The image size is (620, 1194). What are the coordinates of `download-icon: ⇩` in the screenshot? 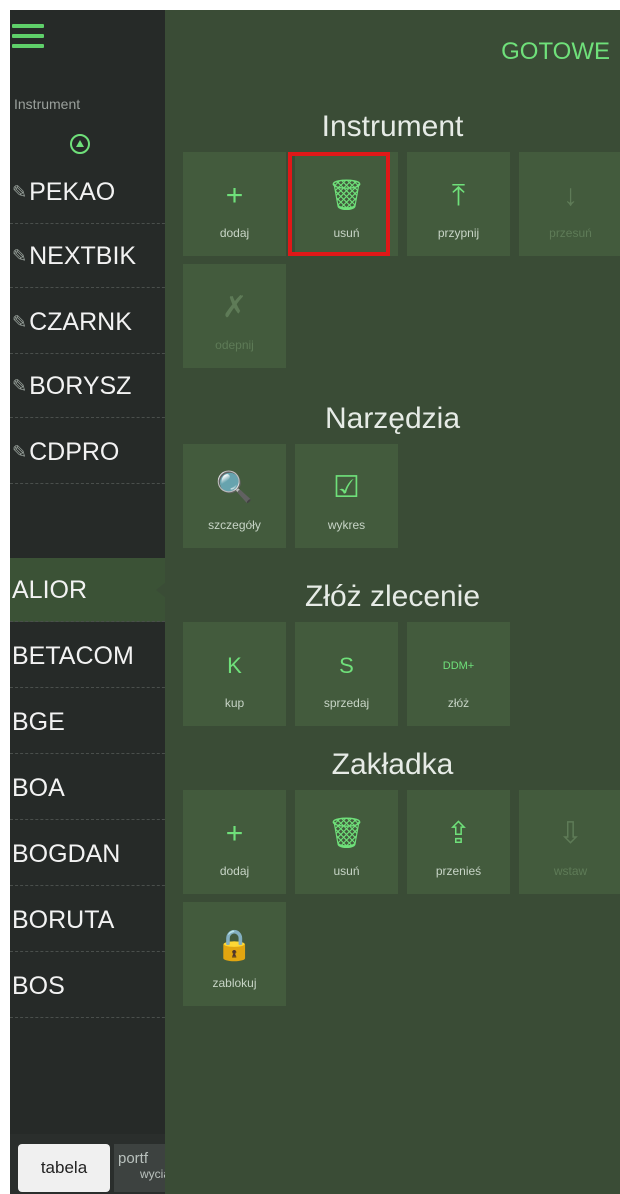 It's located at (570, 833).